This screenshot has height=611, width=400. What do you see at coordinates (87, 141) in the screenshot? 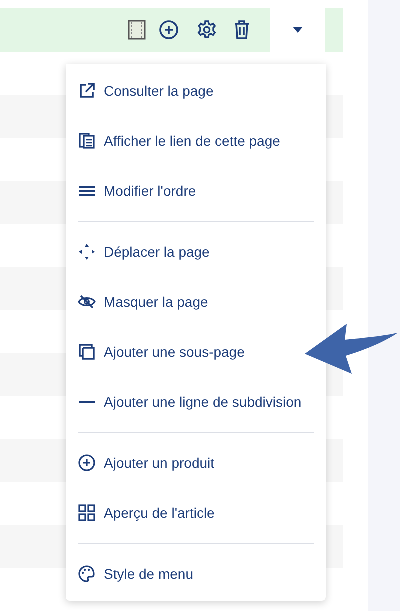
I see `copy-icon` at bounding box center [87, 141].